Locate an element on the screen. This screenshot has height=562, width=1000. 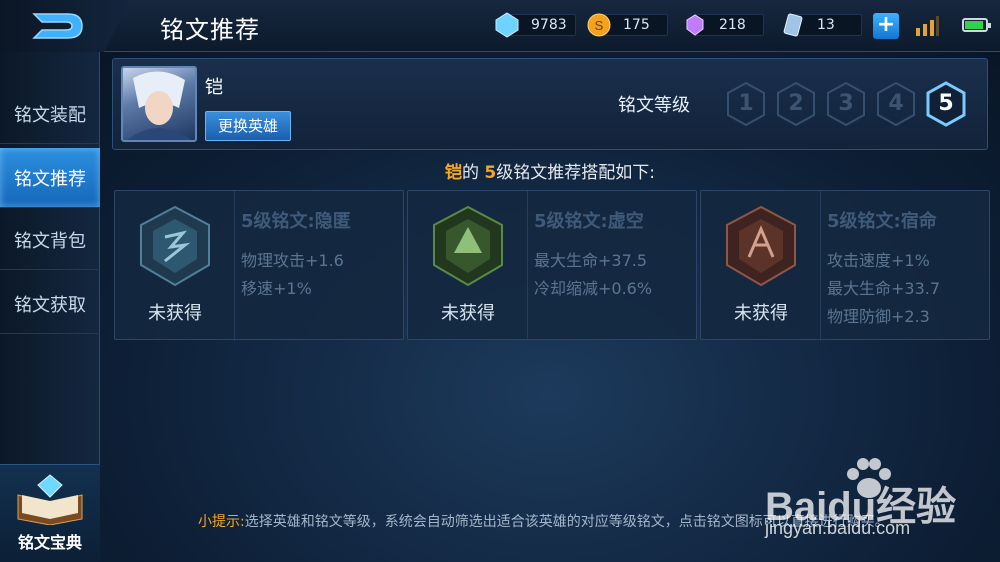
rune-stat: 物理防御+2.3 is located at coordinates (878, 316).